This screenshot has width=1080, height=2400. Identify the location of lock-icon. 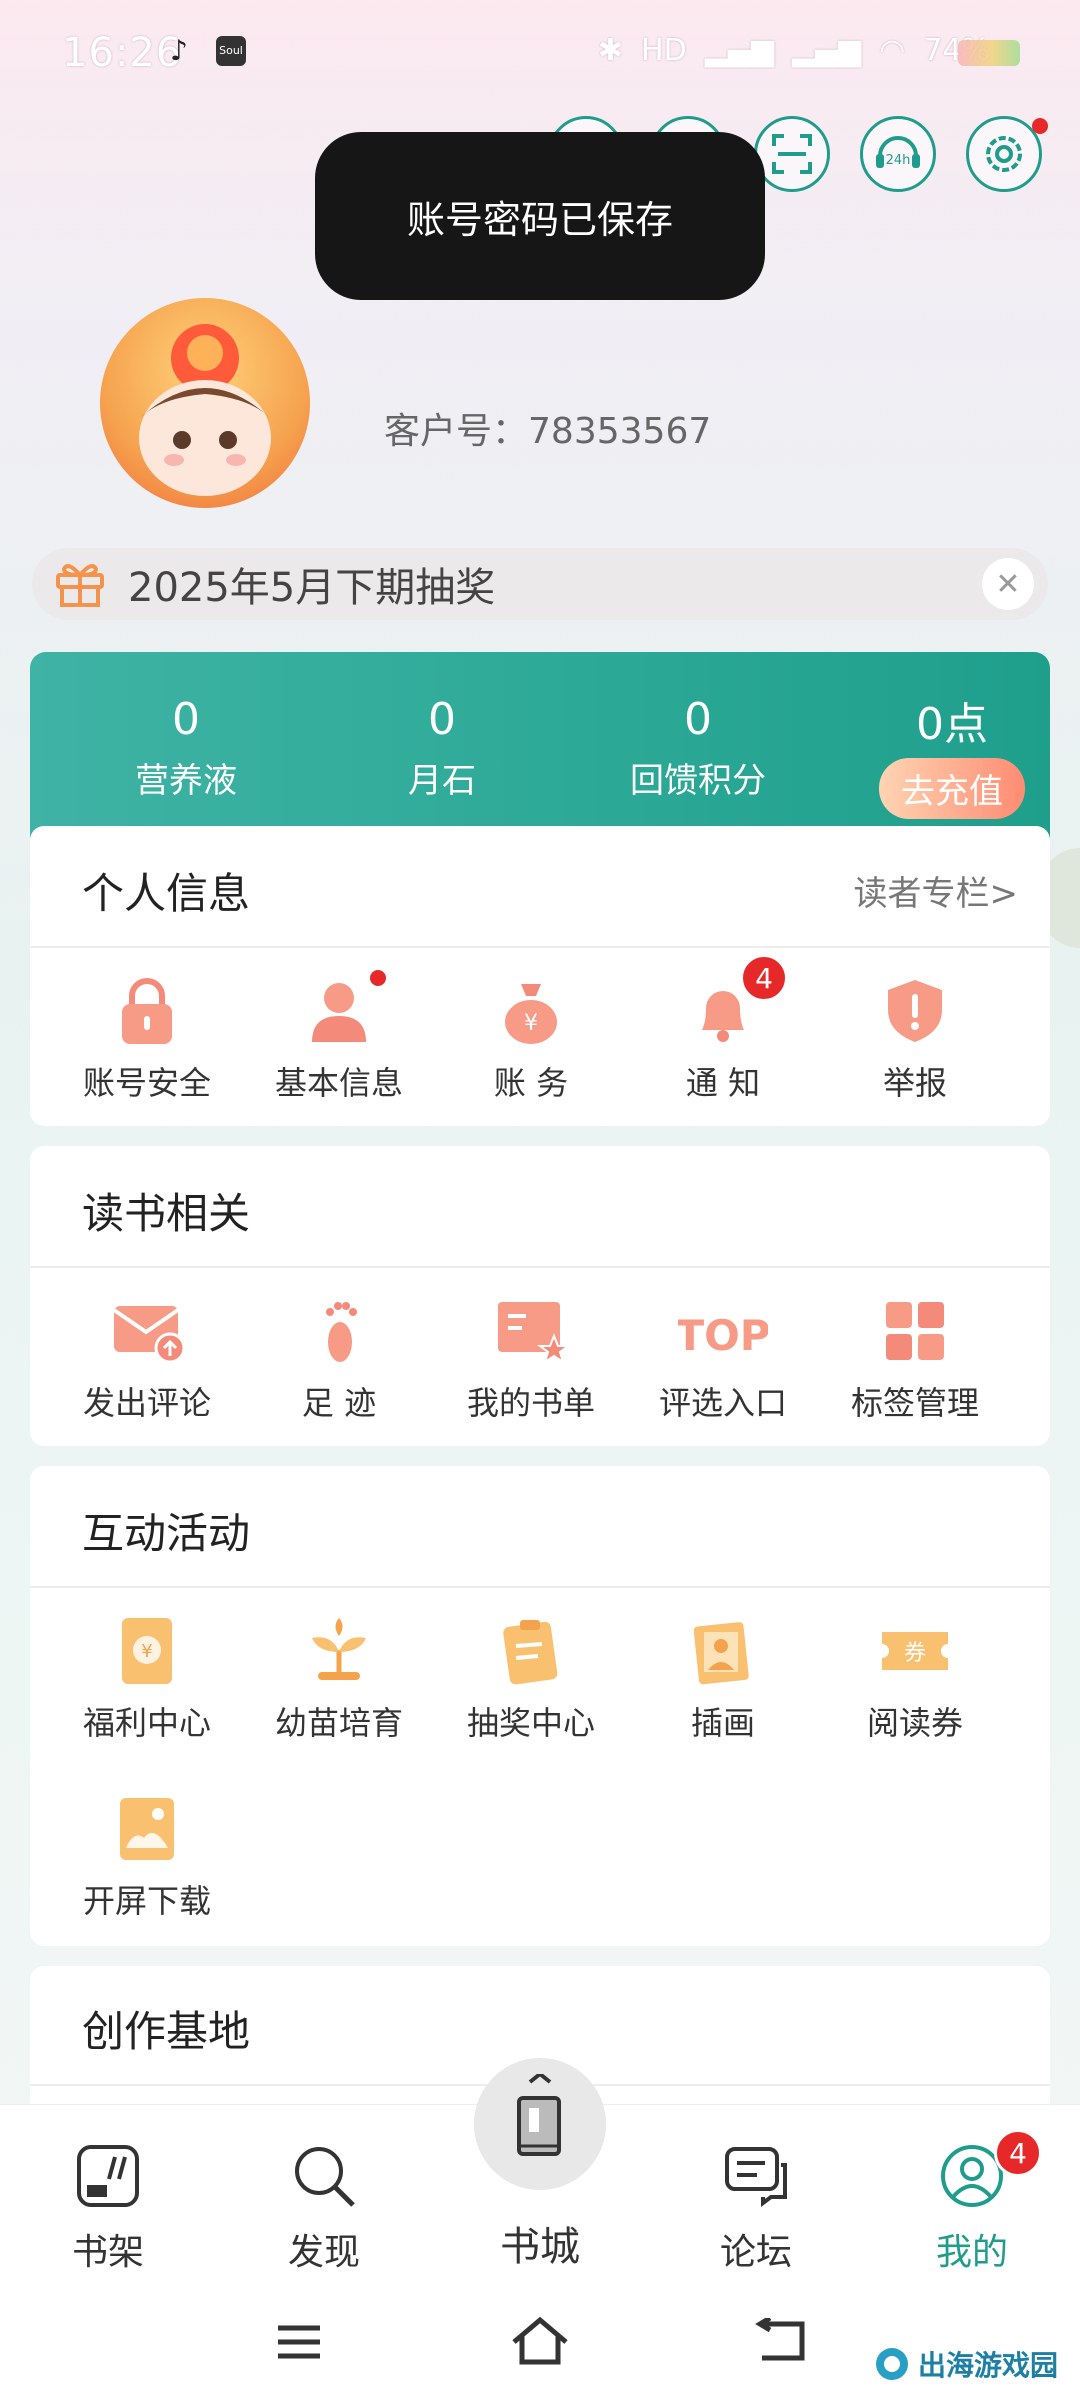
(147, 1011).